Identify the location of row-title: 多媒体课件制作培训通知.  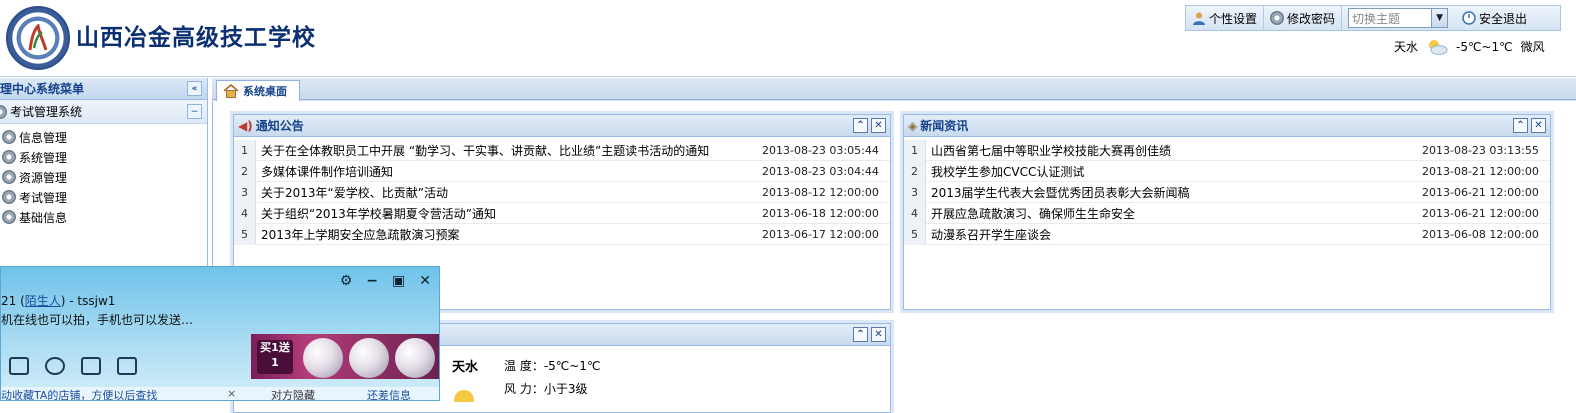
(509, 171).